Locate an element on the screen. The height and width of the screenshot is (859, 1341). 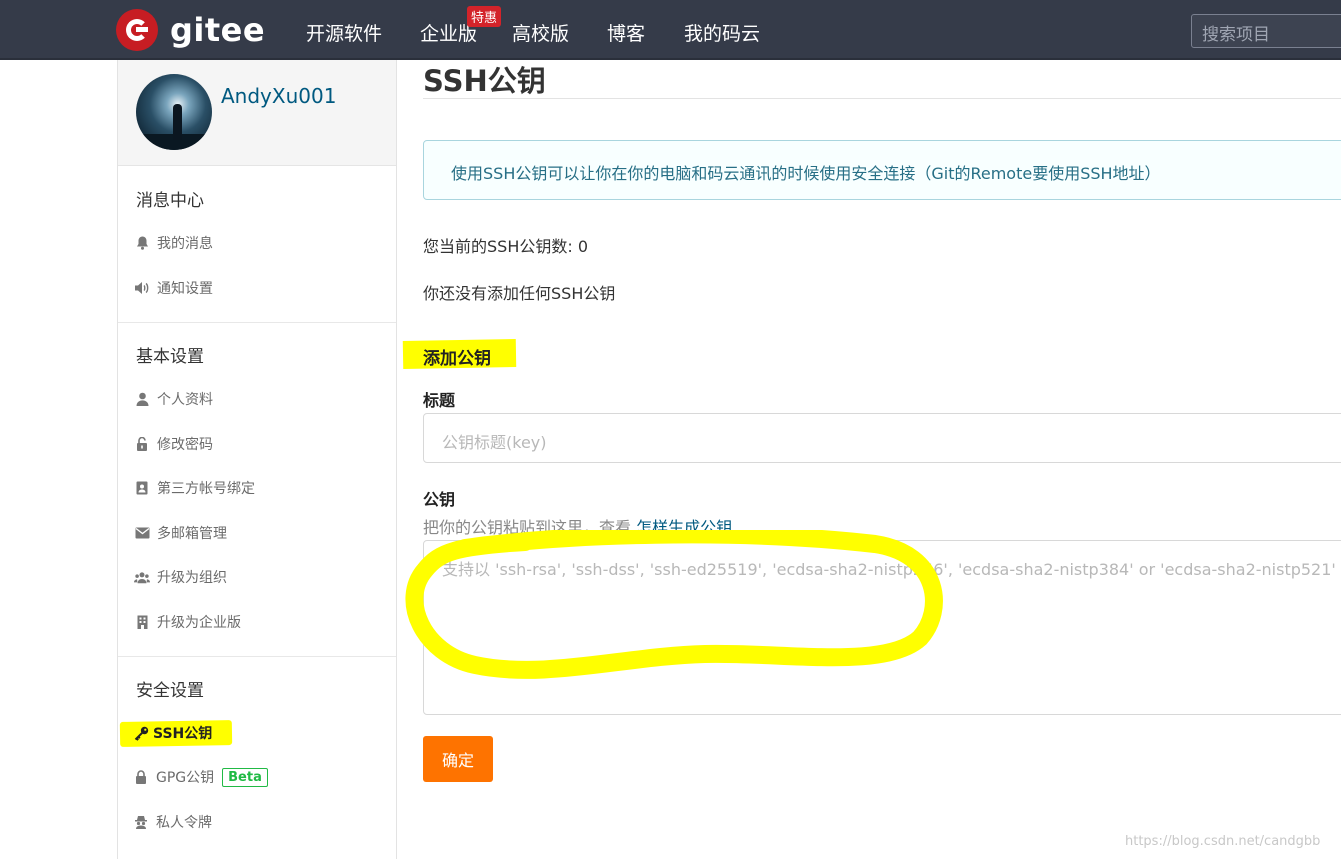
username-link: AndyXu001 is located at coordinates (278, 96).